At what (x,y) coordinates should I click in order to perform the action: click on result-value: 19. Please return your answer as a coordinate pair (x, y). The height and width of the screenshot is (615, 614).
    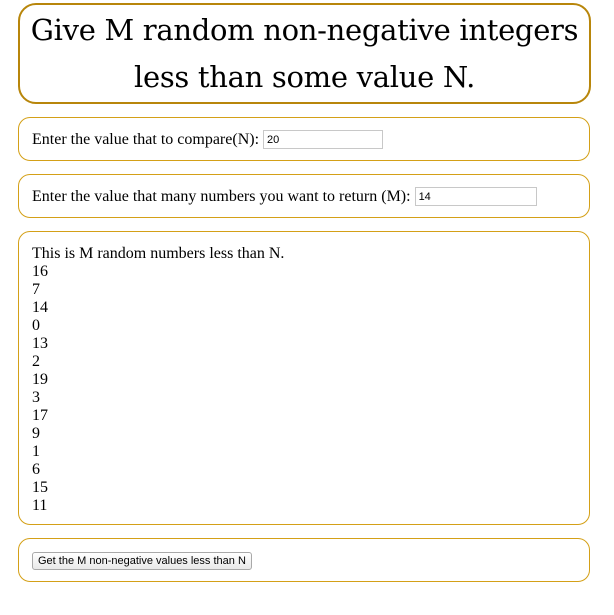
    Looking at the image, I should click on (40, 379).